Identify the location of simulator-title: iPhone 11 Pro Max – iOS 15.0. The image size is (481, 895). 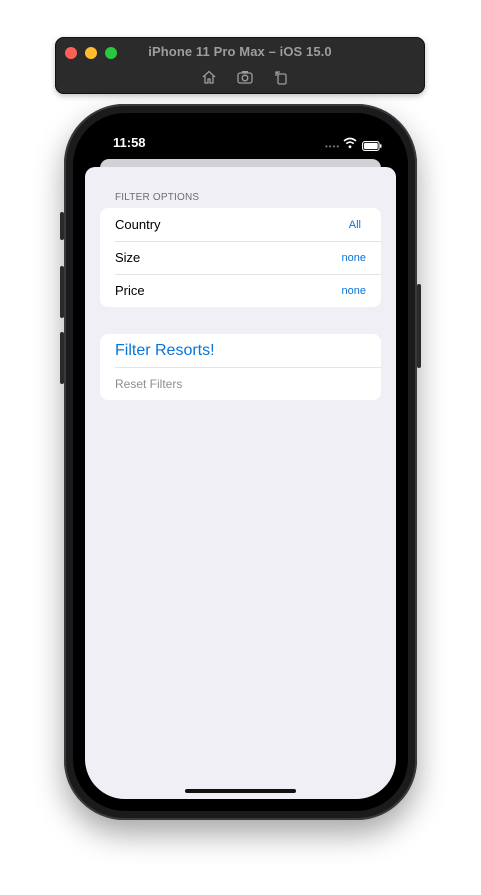
(240, 51).